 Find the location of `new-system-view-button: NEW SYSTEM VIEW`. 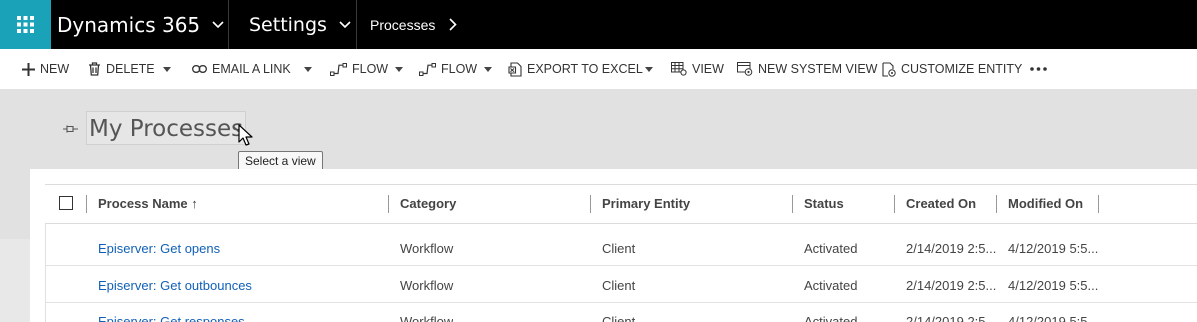

new-system-view-button: NEW SYSTEM VIEW is located at coordinates (807, 69).